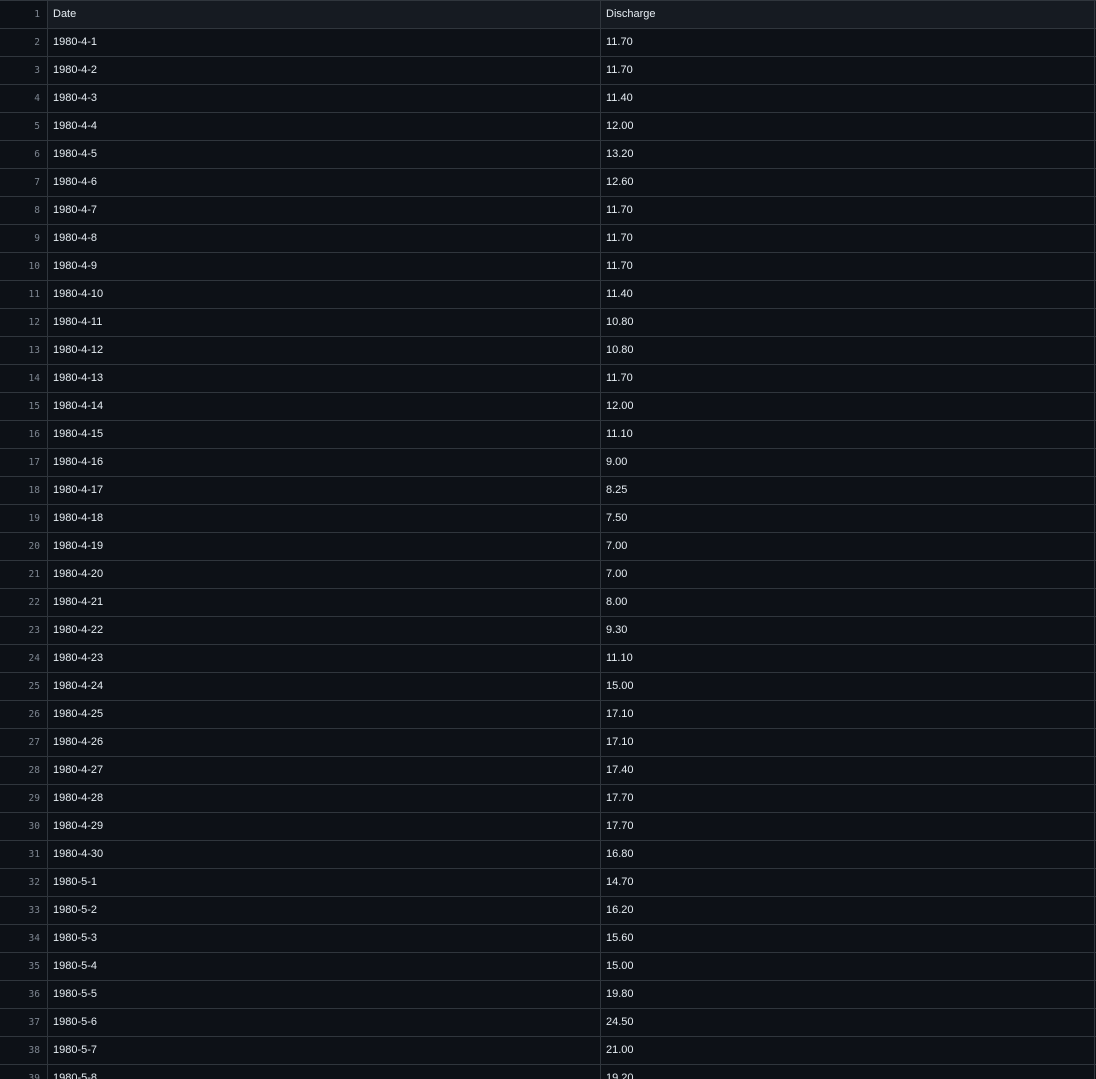  What do you see at coordinates (24, 126) in the screenshot?
I see `row-number: 5` at bounding box center [24, 126].